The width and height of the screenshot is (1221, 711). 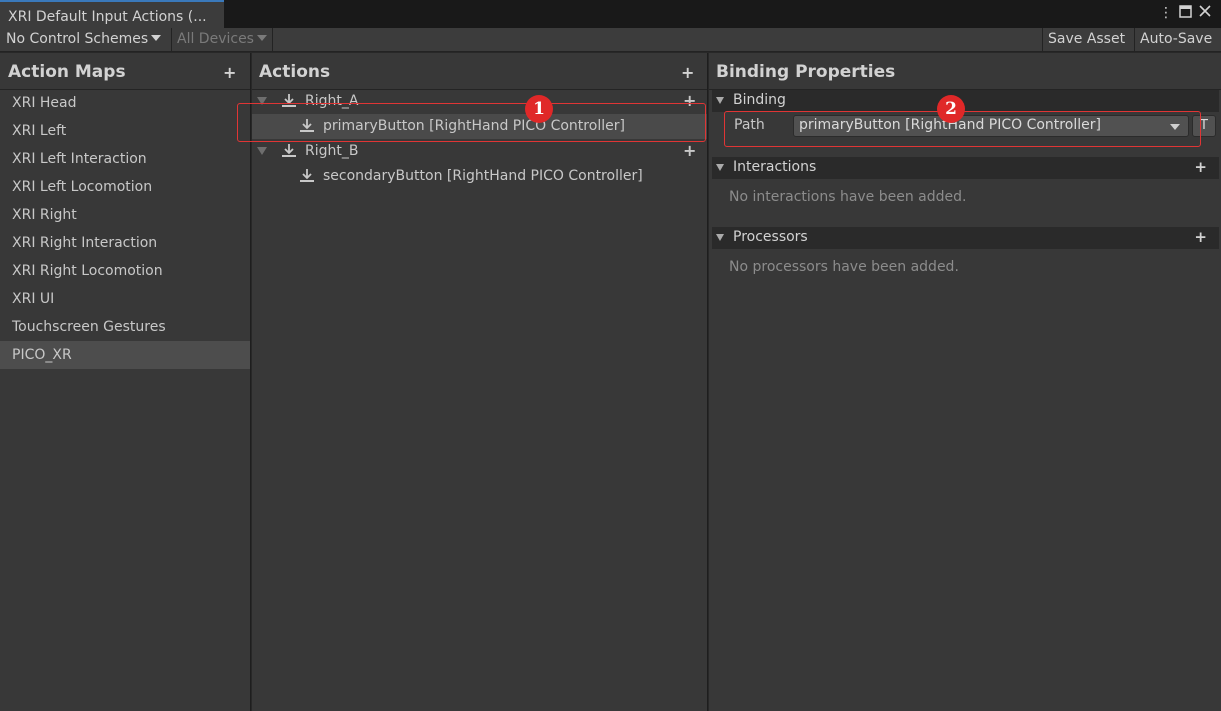 I want to click on action-map-item: XRI Head, so click(x=125, y=103).